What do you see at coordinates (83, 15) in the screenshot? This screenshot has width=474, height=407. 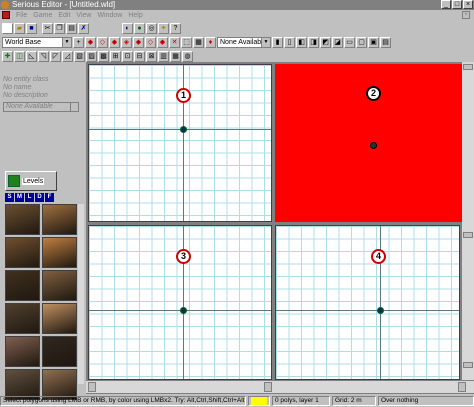 I see `menu-view: View` at bounding box center [83, 15].